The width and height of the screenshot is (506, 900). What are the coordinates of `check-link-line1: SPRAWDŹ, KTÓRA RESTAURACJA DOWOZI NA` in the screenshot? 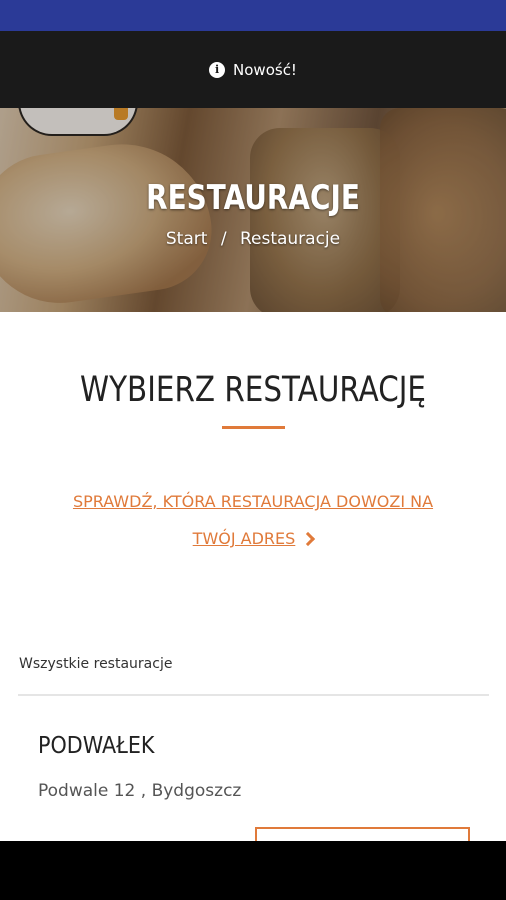 It's located at (253, 501).